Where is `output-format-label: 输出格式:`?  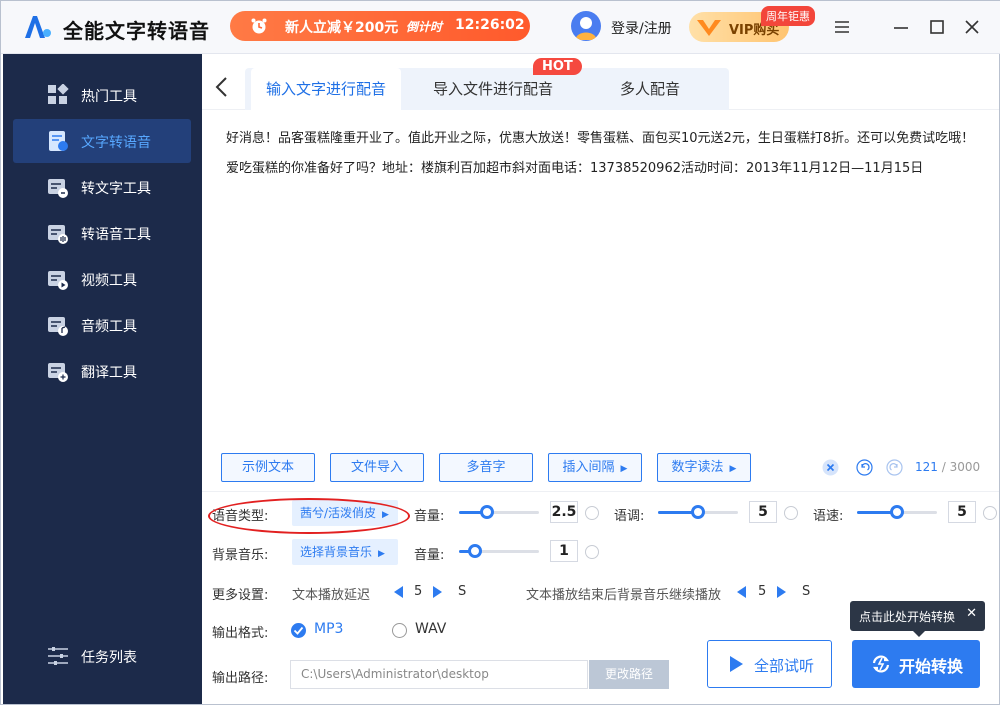
output-format-label: 输出格式: is located at coordinates (240, 633).